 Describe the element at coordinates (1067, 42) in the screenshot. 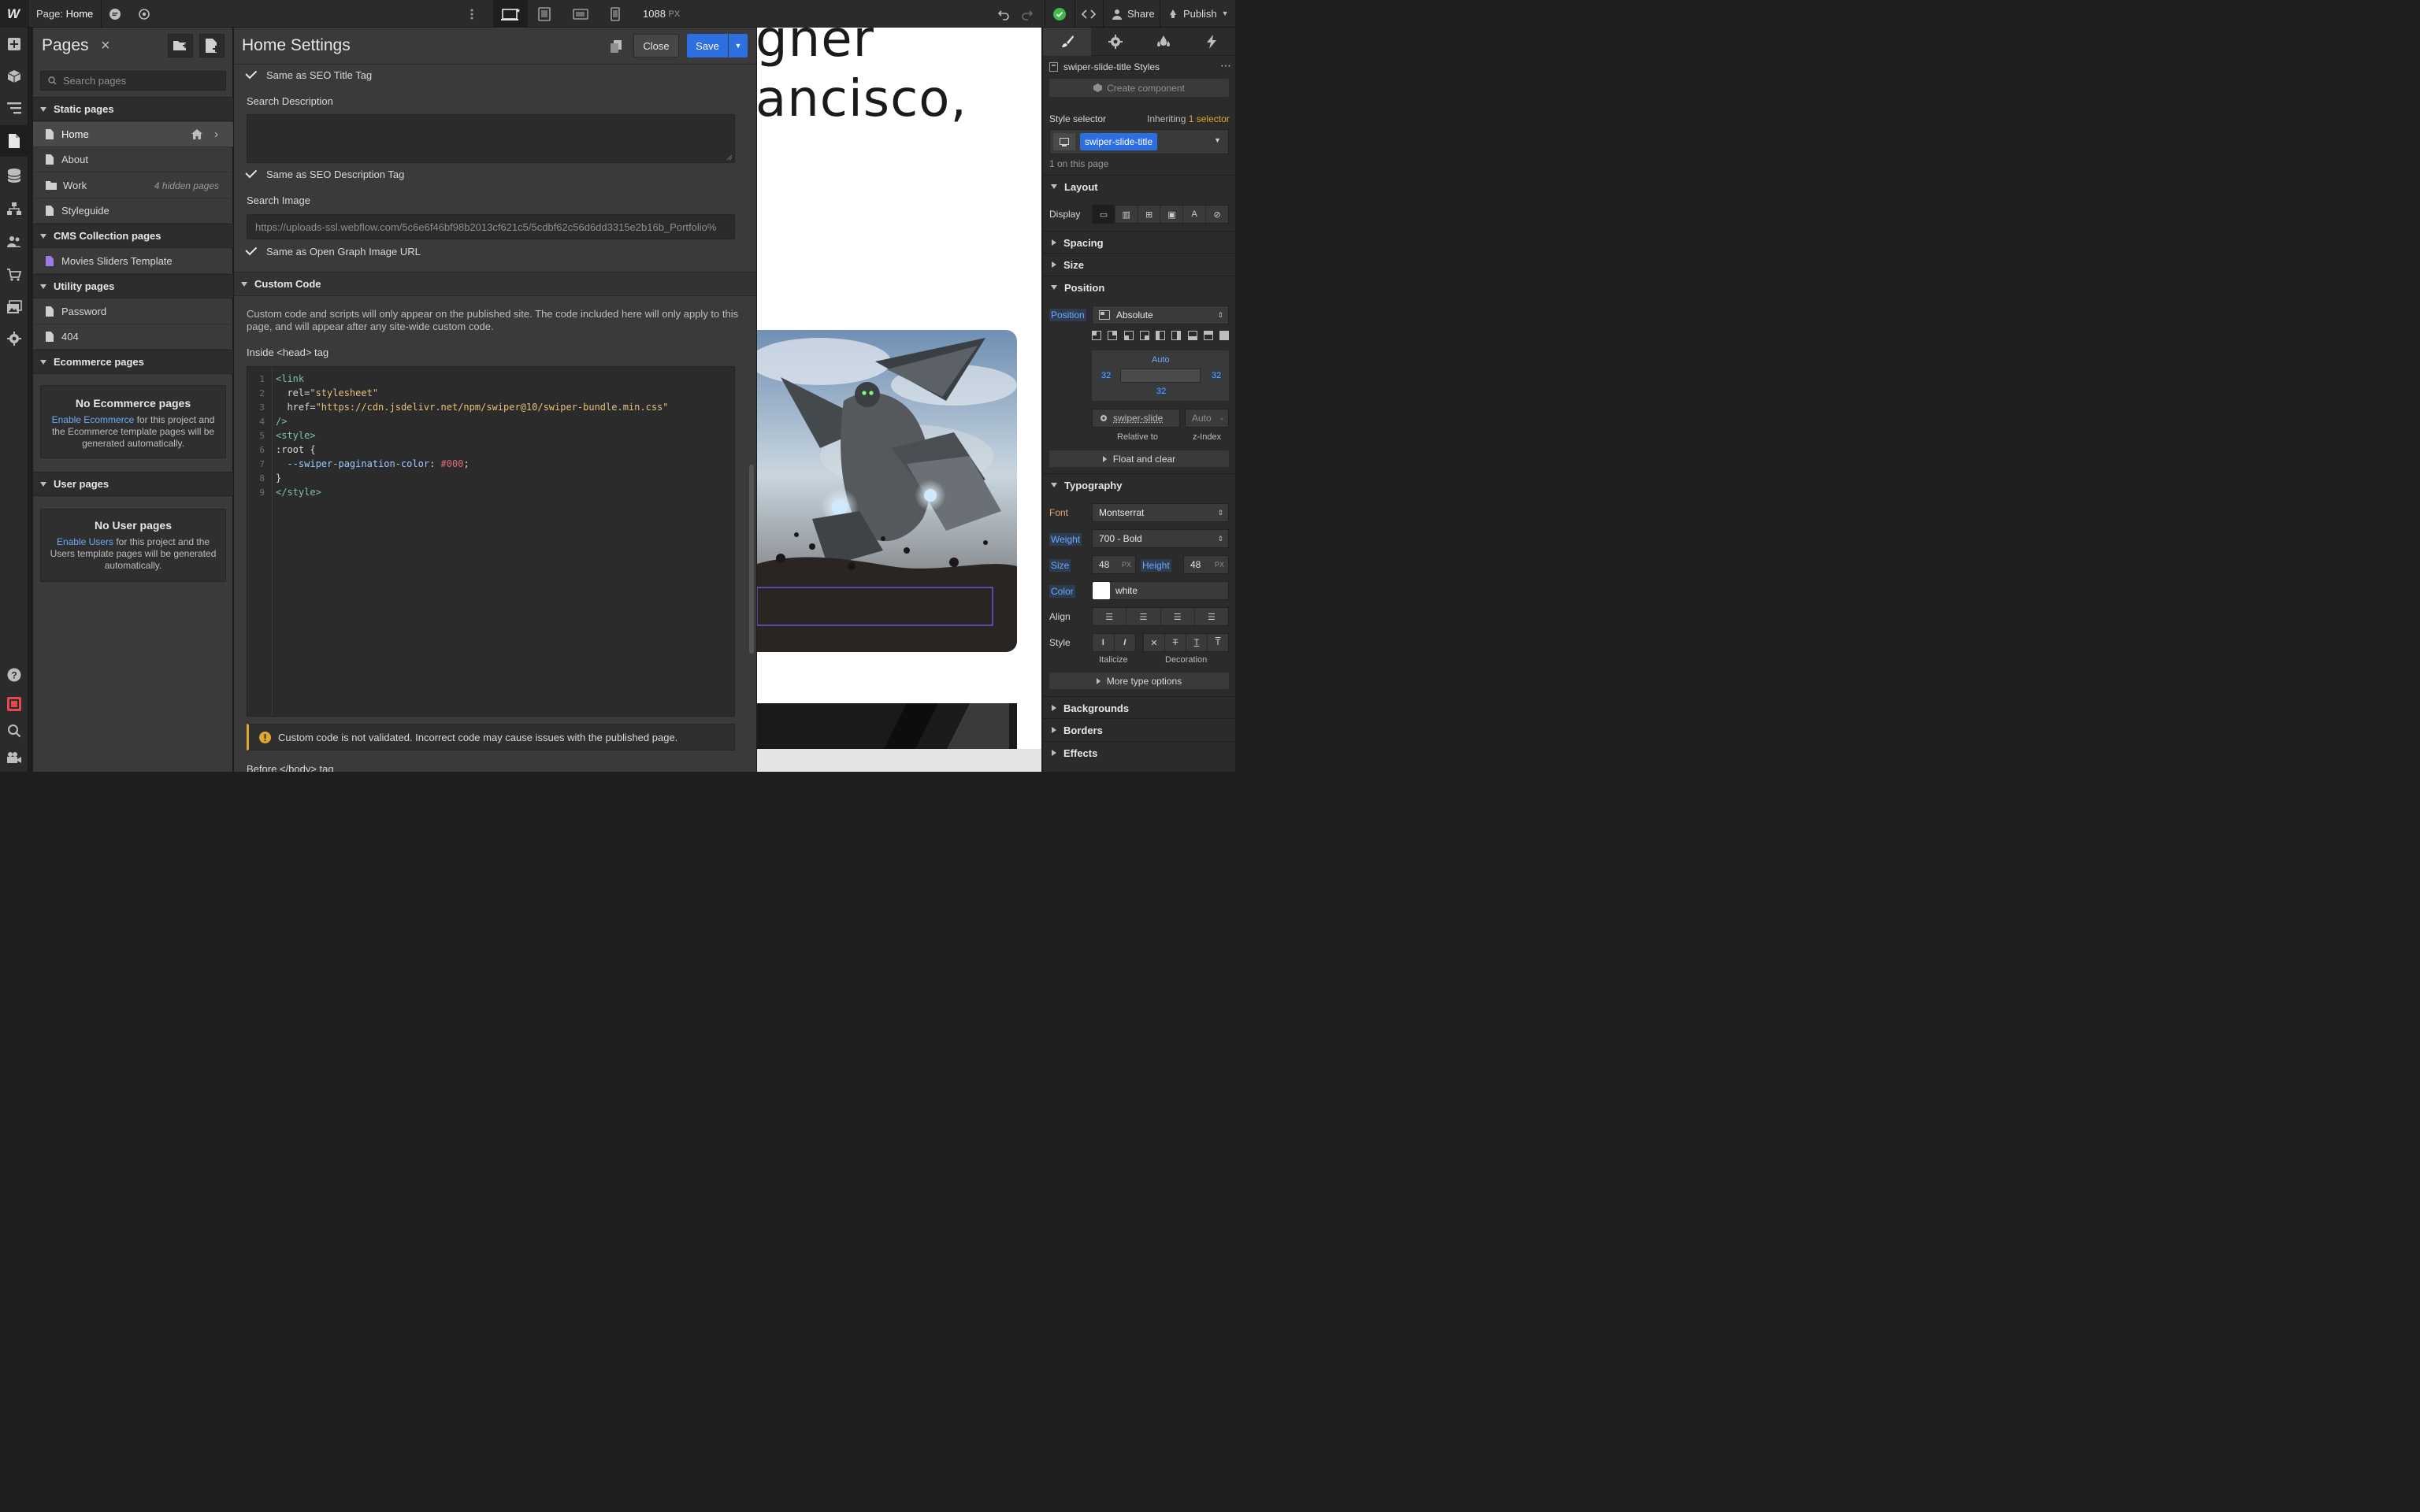

I see `style-brush-tab-icon` at that location.